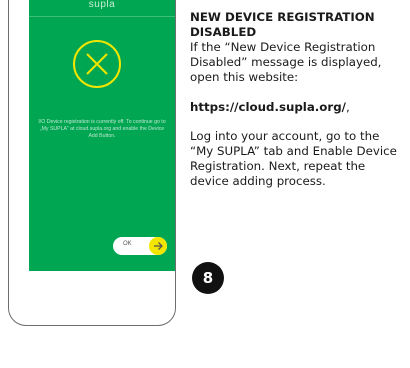 This screenshot has width=410, height=368. Describe the element at coordinates (347, 107) in the screenshot. I see `url-suffix: ,` at that location.